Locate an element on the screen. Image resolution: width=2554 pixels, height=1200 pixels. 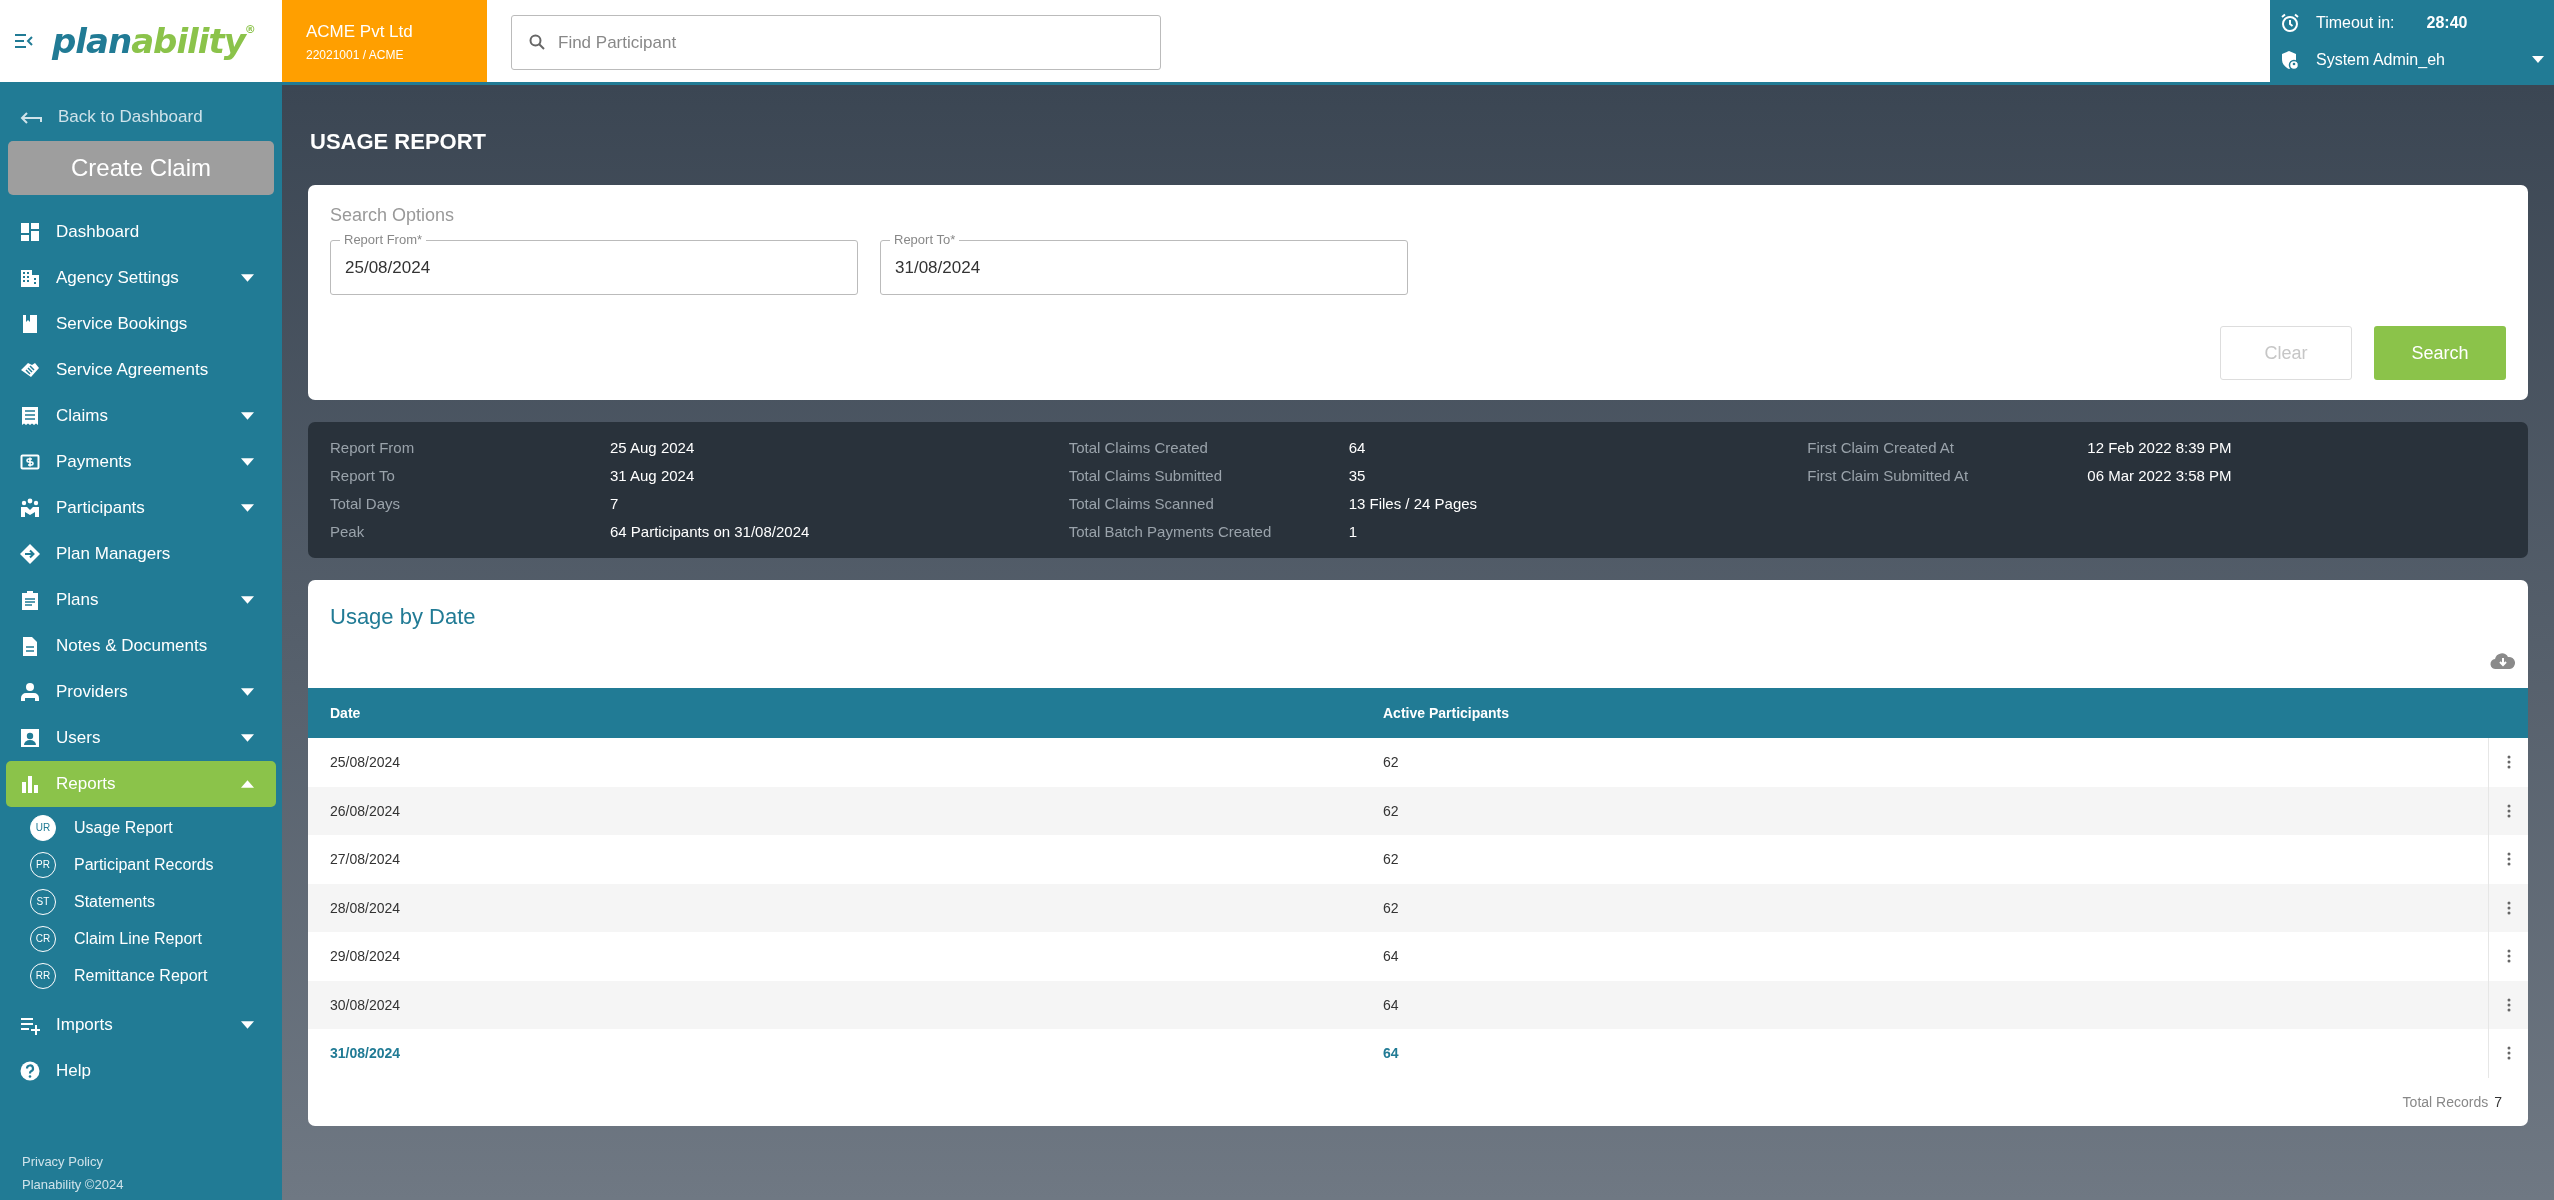
dollar-bill-icon is located at coordinates (30, 462).